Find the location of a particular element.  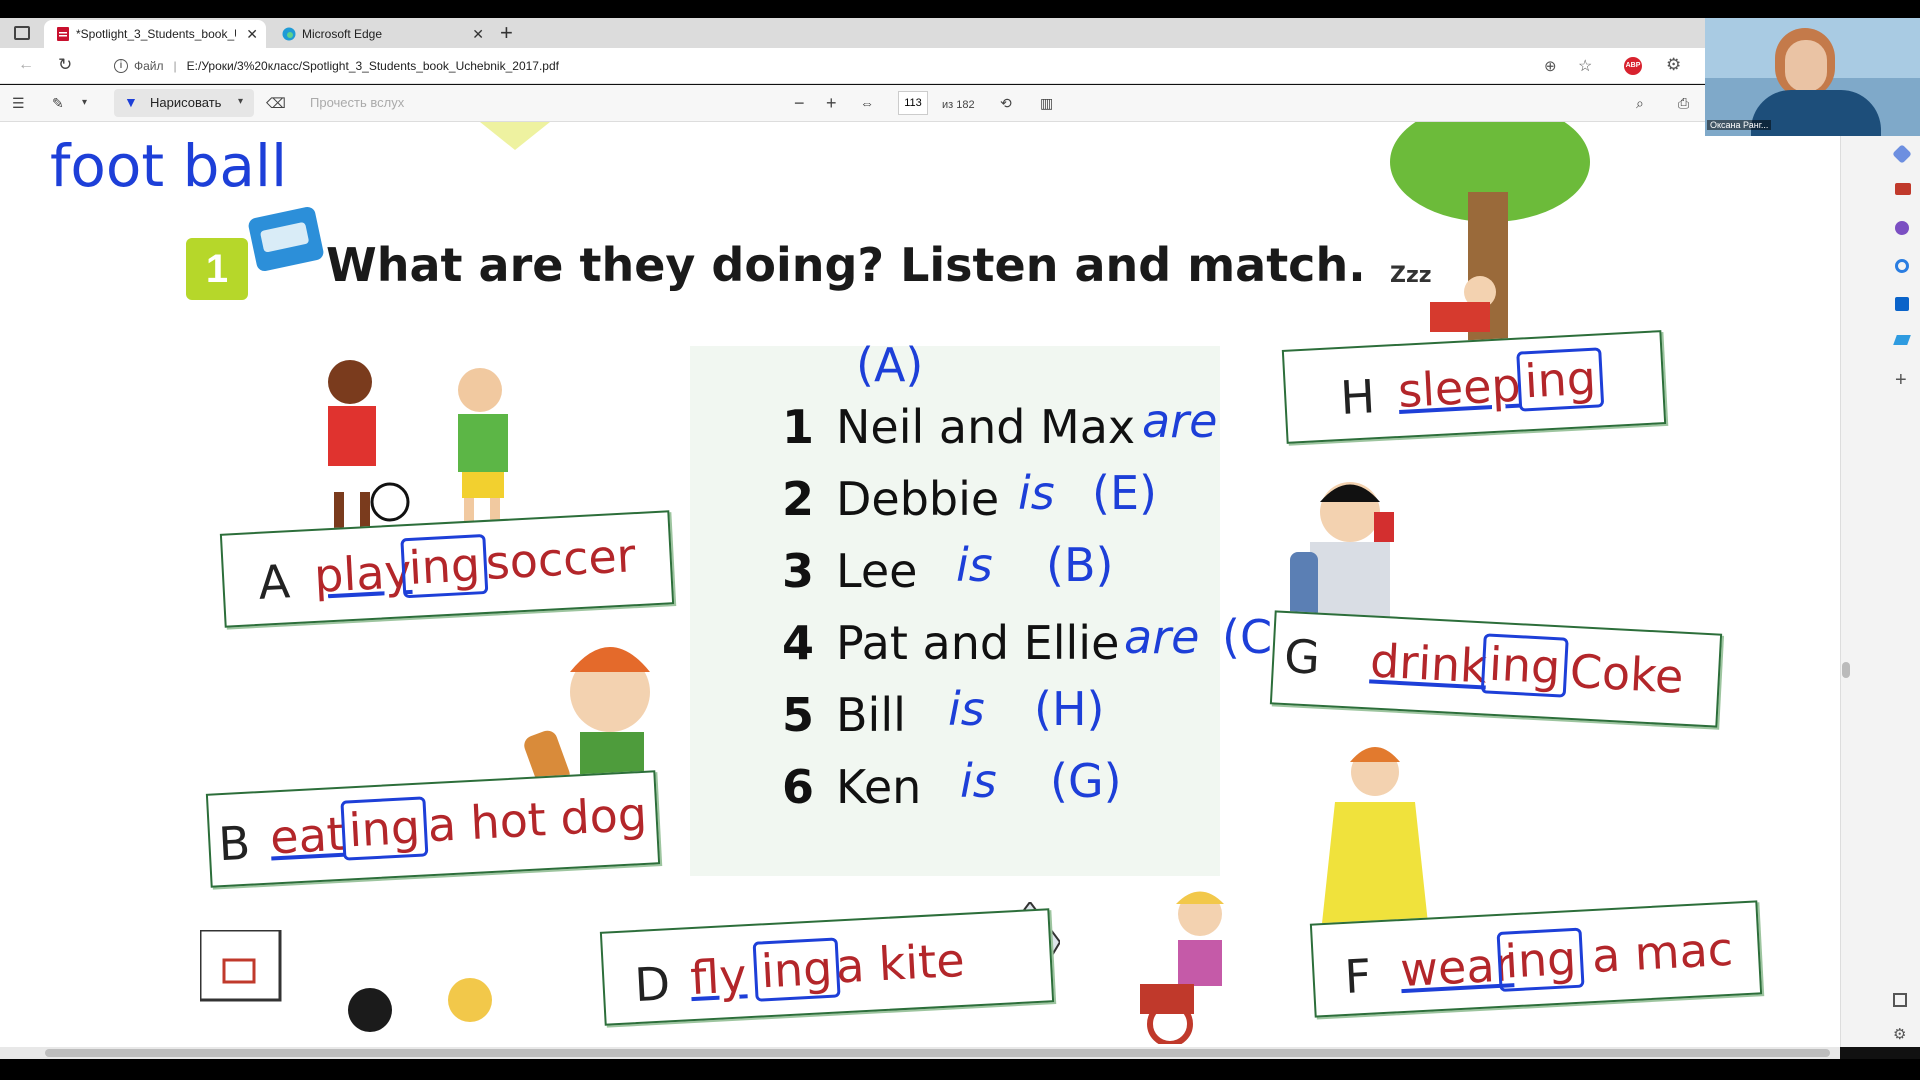

horizontal-scrollbar is located at coordinates (920, 1053).